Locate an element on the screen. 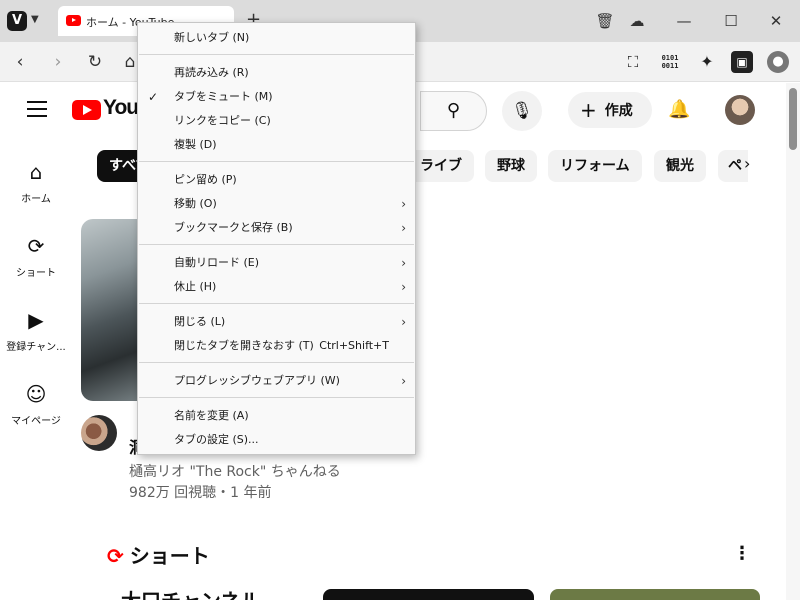 Image resolution: width=800 pixels, height=600 pixels. vivaldi-menu-icon: V is located at coordinates (17, 21).